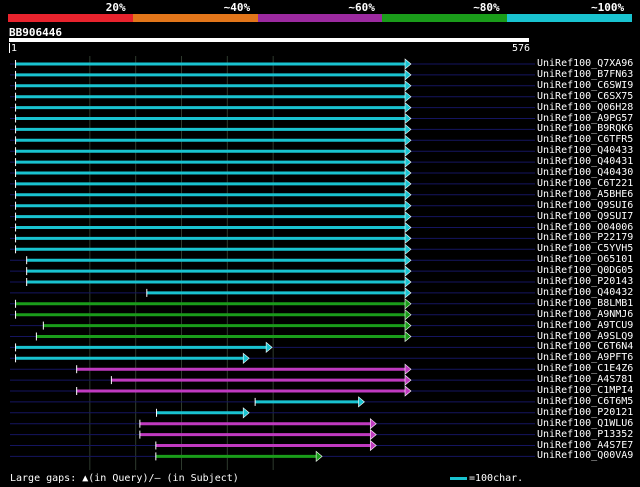 The width and height of the screenshot is (640, 487). Describe the element at coordinates (585, 63) in the screenshot. I see `hit-label: UniRef100_Q7XA96` at that location.